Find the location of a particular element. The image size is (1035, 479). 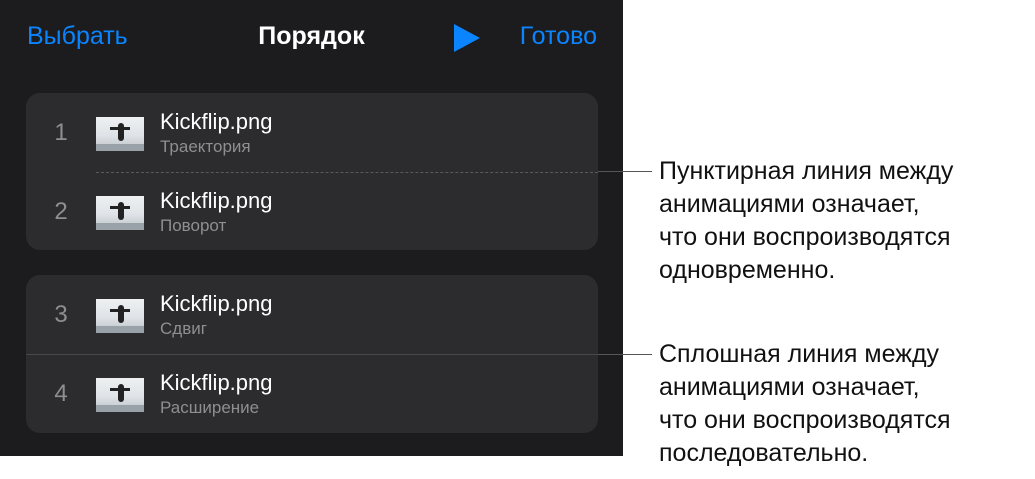

animation-number: 3 is located at coordinates (61, 314).